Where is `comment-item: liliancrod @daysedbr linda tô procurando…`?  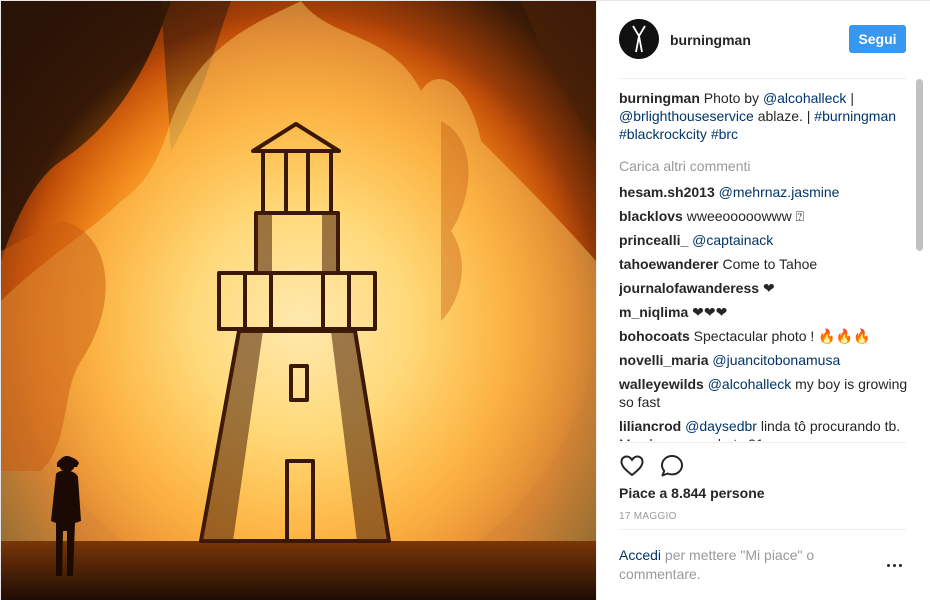 comment-item: liliancrod @daysedbr linda tô procurando… is located at coordinates (764, 429).